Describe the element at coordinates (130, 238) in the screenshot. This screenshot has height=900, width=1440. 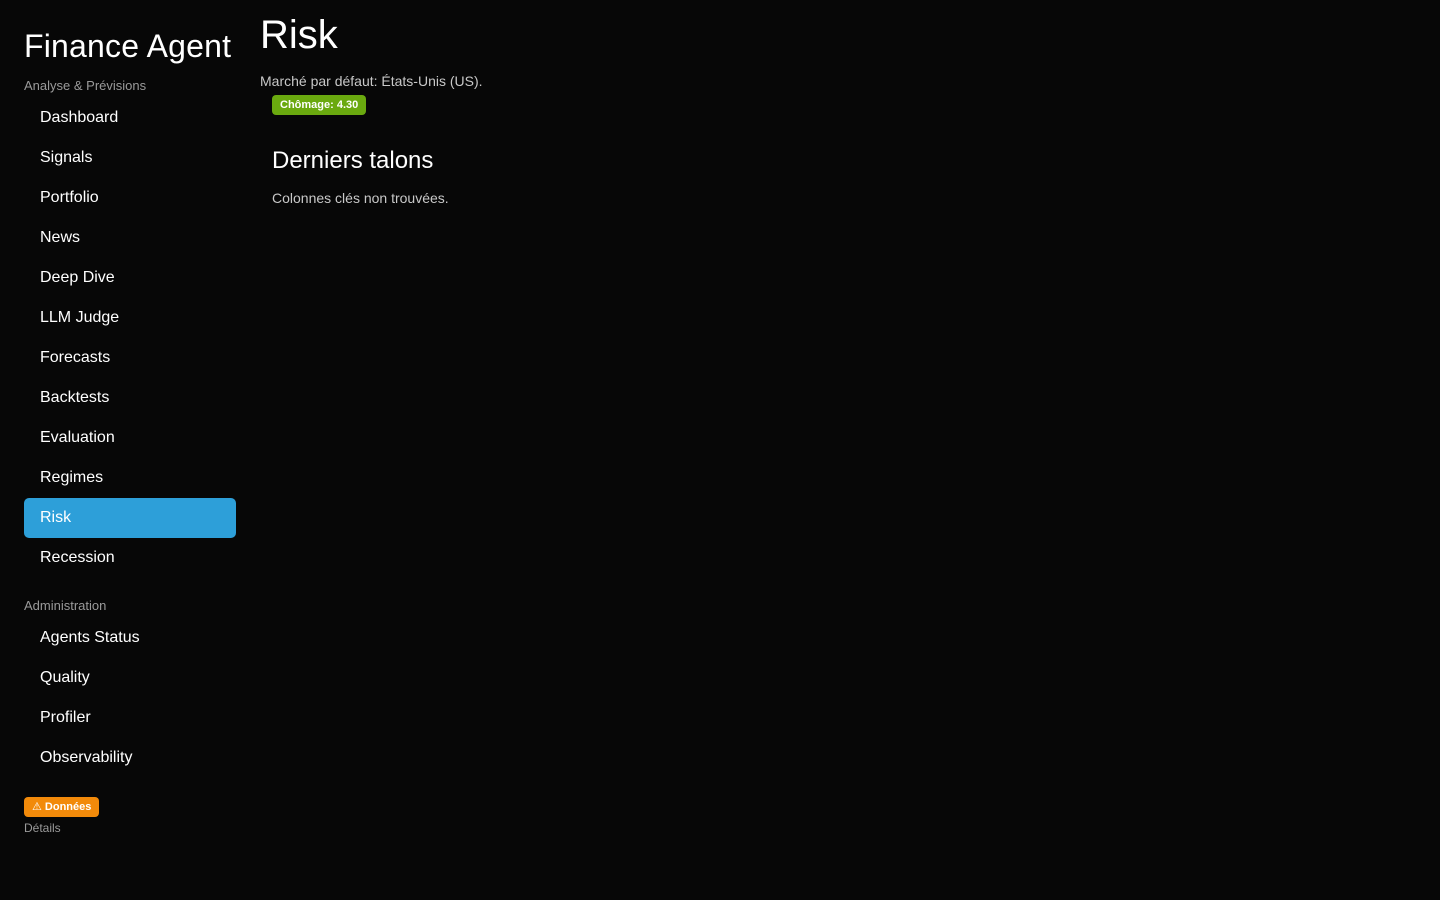
I see `sidebar-item-news: News` at that location.